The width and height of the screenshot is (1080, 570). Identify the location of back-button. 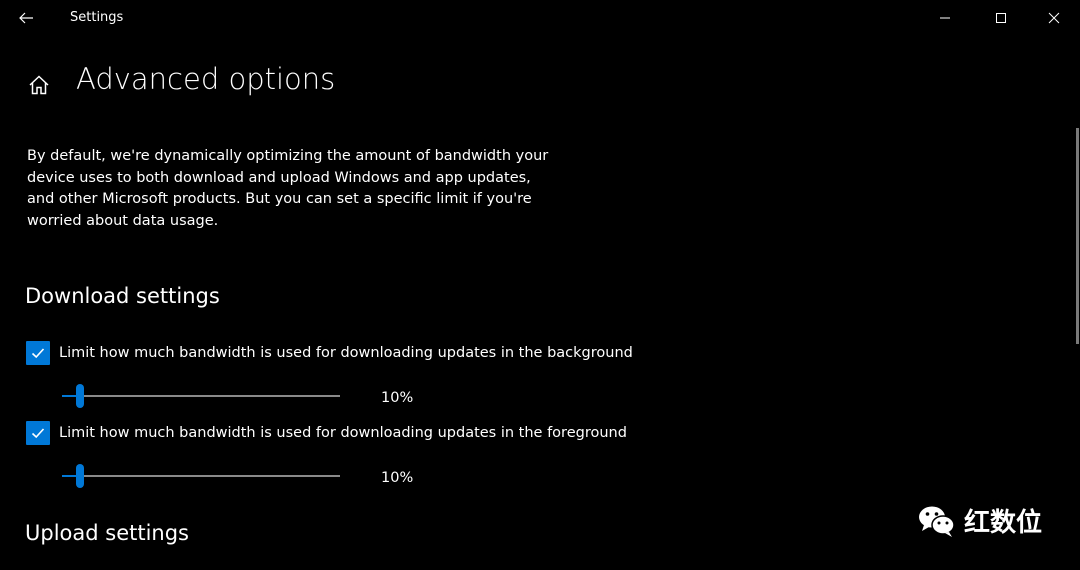
(26, 18).